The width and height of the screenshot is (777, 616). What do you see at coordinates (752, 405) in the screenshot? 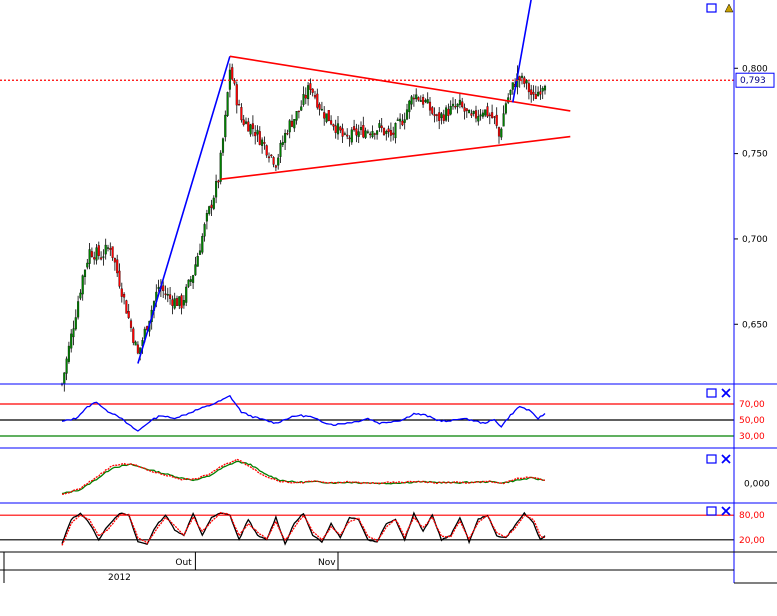
I see `rsi-level-label: 70,00` at bounding box center [752, 405].